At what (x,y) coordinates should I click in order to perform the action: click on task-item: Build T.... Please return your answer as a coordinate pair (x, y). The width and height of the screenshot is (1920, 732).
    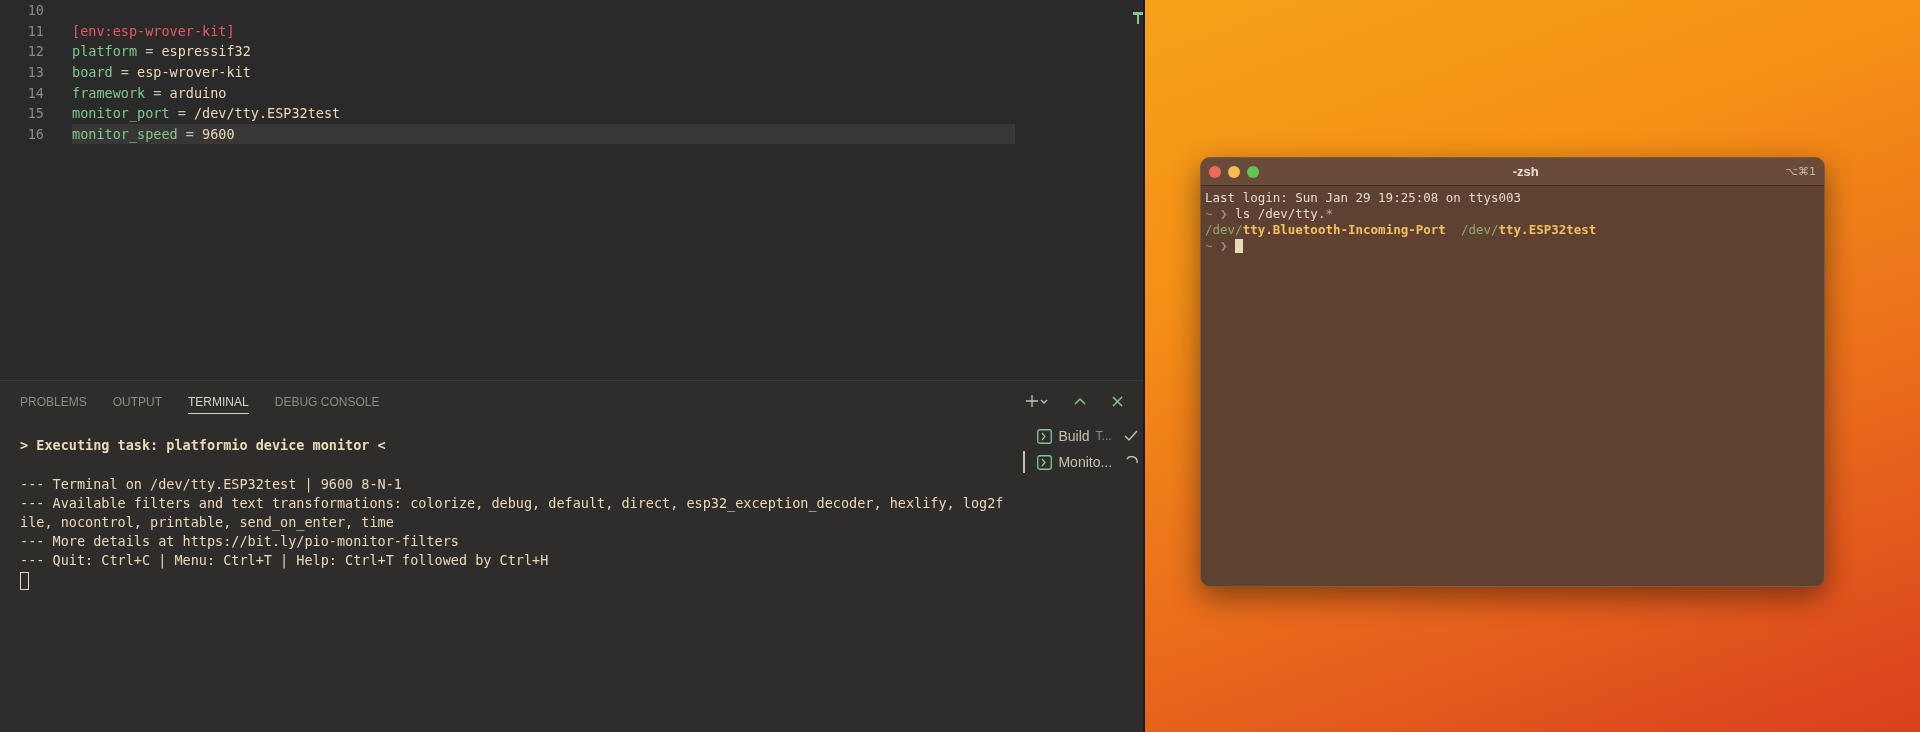
    Looking at the image, I should click on (1080, 436).